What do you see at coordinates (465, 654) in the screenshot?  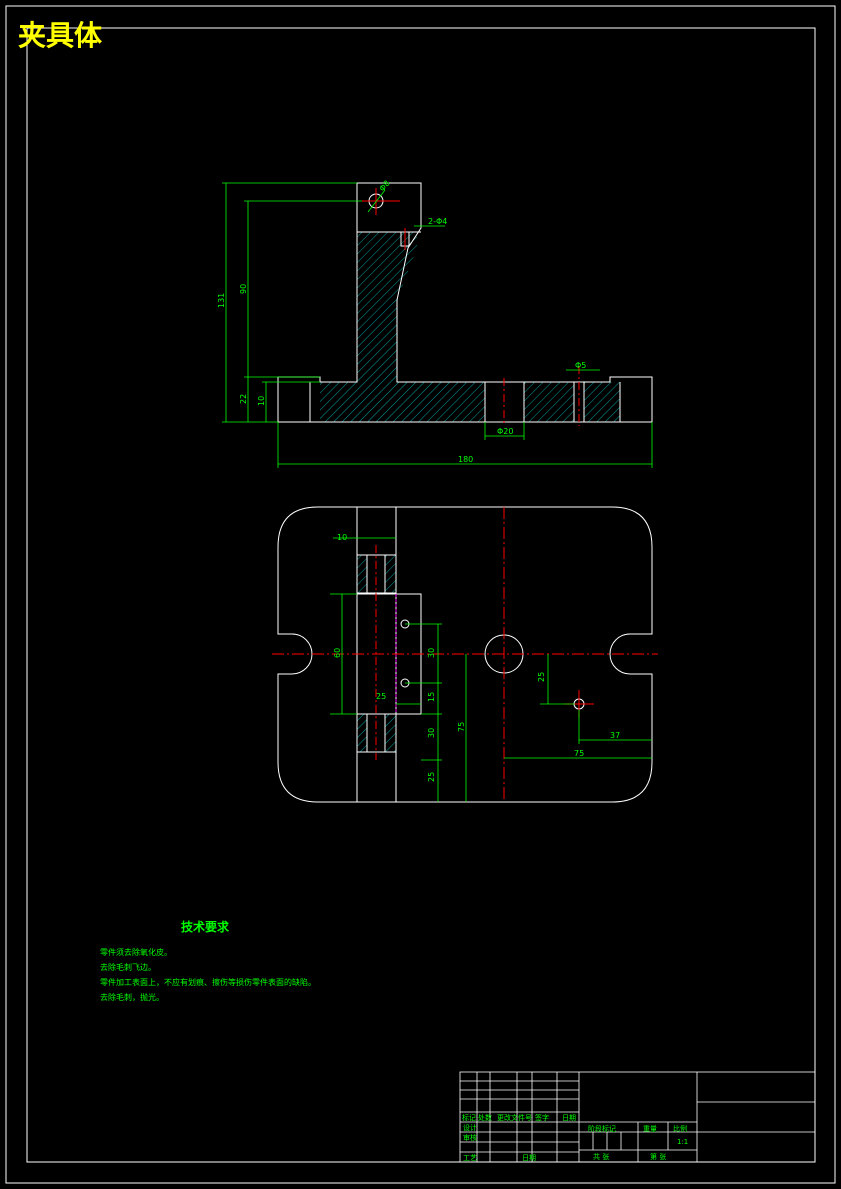 I see `top-view: 10 60 30 25 15 30 25 75 25 37 75` at bounding box center [465, 654].